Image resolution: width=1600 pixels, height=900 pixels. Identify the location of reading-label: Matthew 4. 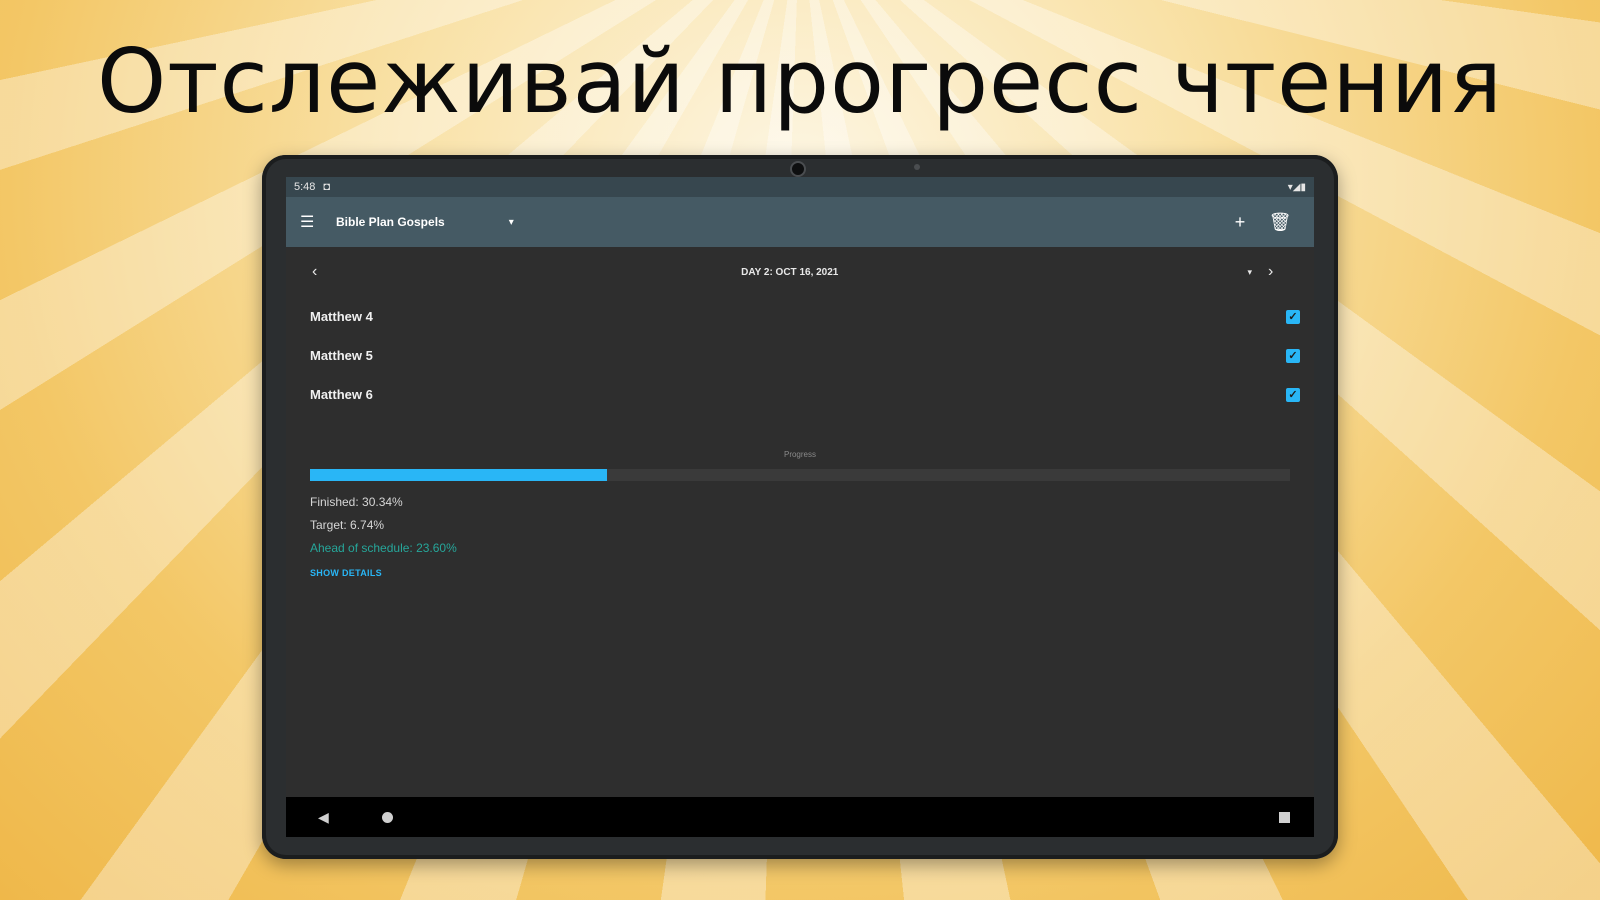
(341, 316).